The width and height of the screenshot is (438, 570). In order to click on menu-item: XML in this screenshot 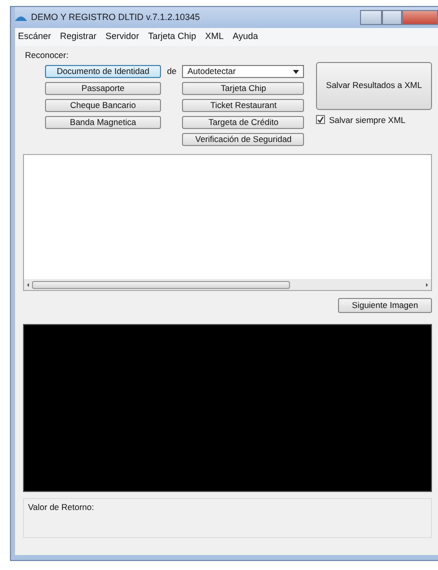, I will do `click(214, 37)`.